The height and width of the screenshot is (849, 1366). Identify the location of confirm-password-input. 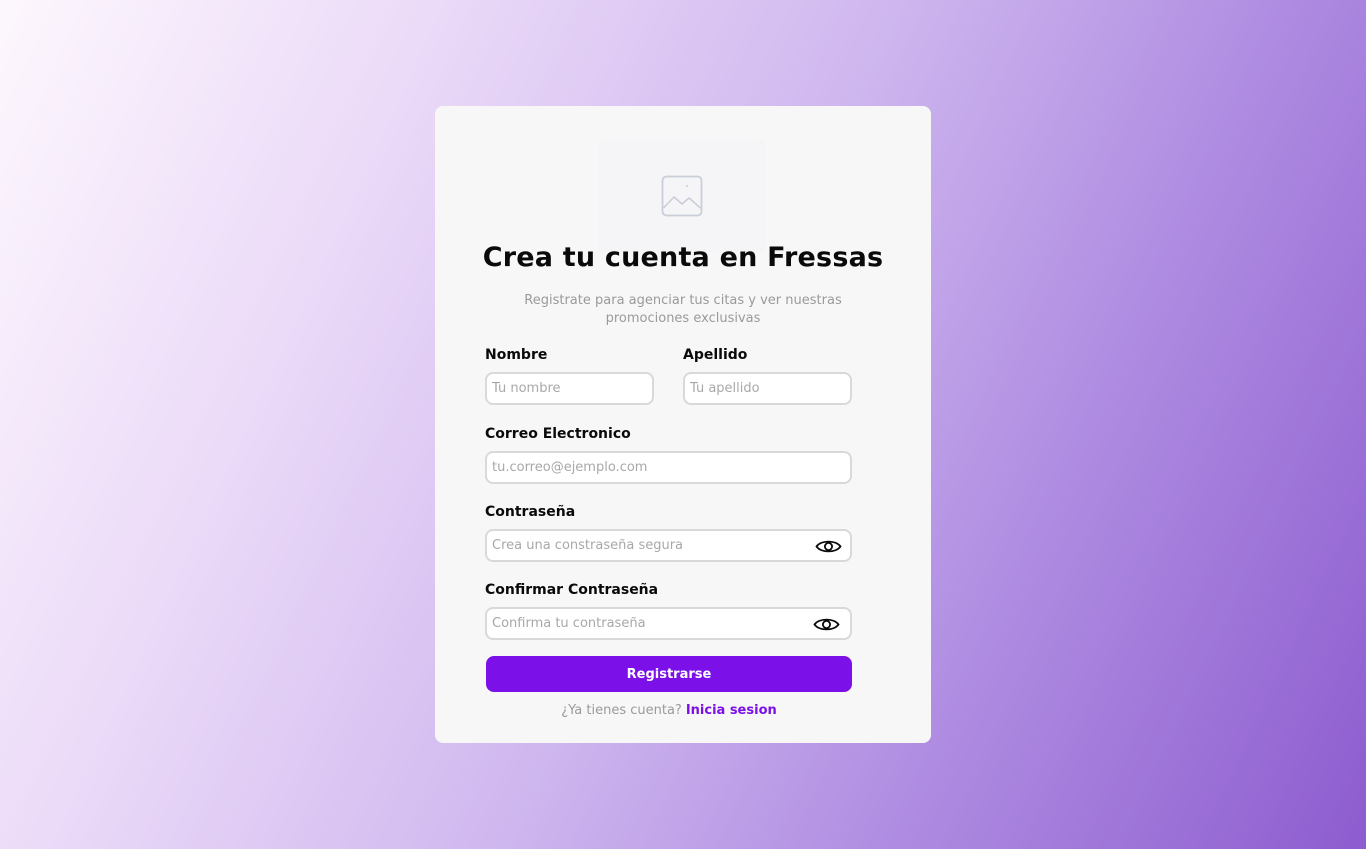
(668, 623).